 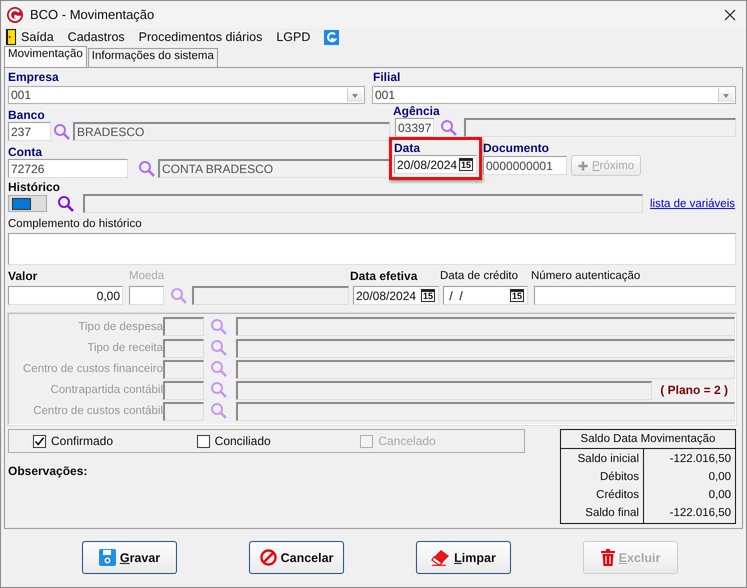 What do you see at coordinates (648, 439) in the screenshot?
I see `table-header: Saldo Data Movimentação` at bounding box center [648, 439].